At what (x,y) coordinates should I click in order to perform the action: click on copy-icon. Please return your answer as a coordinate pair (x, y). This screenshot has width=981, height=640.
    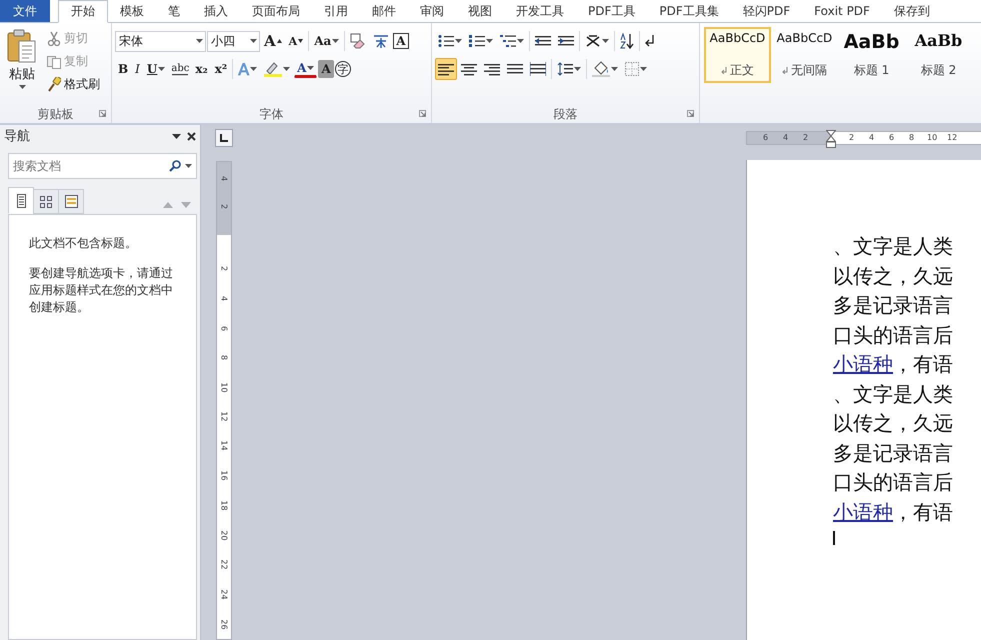
    Looking at the image, I should click on (54, 61).